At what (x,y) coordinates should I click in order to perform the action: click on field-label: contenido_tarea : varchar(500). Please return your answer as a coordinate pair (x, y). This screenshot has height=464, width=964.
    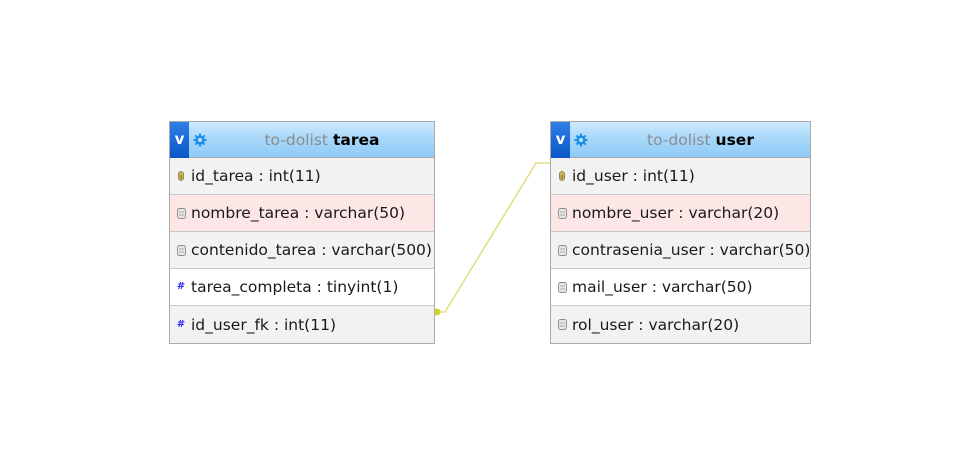
    Looking at the image, I should click on (311, 250).